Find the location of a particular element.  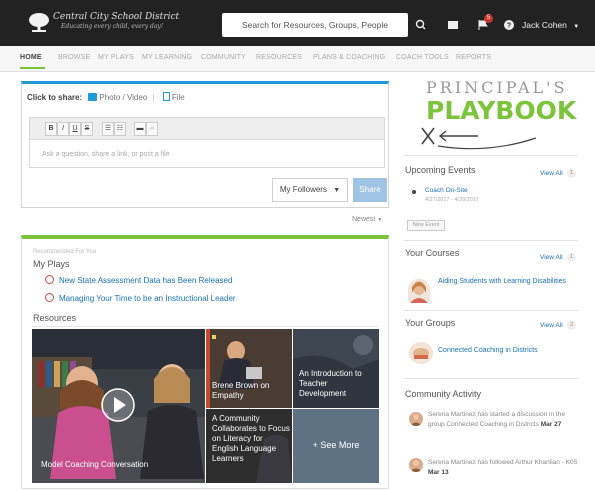

groups-view-all: View All is located at coordinates (551, 325).